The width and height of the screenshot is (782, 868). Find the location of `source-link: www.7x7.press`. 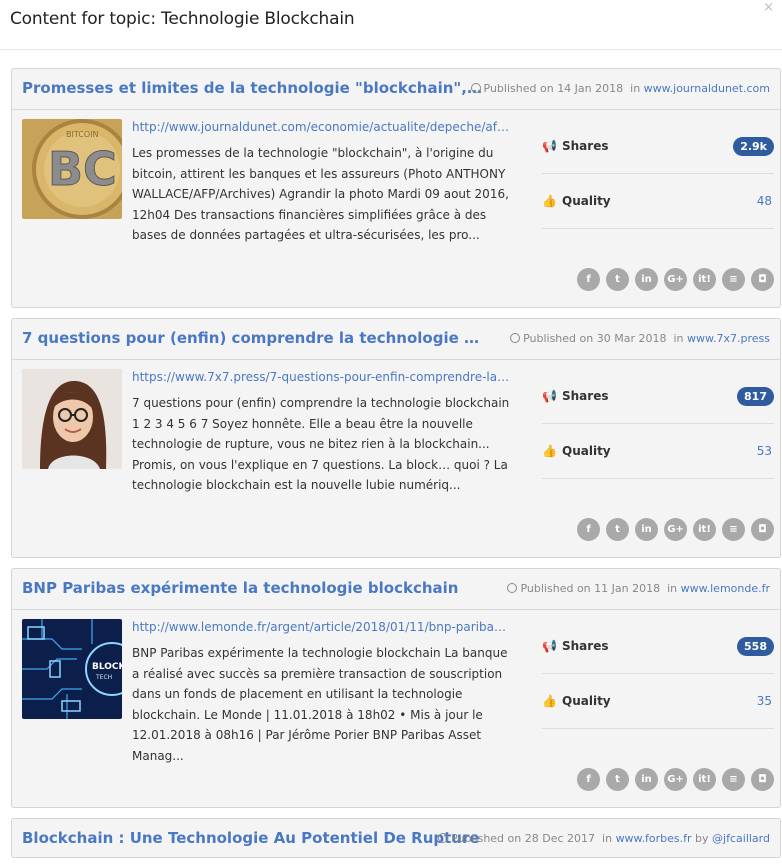

source-link: www.7x7.press is located at coordinates (728, 338).